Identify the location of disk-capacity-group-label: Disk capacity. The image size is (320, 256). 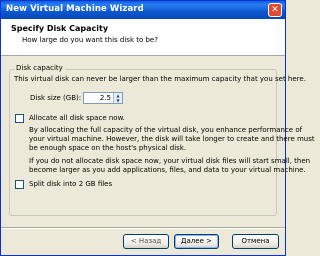
(39, 68).